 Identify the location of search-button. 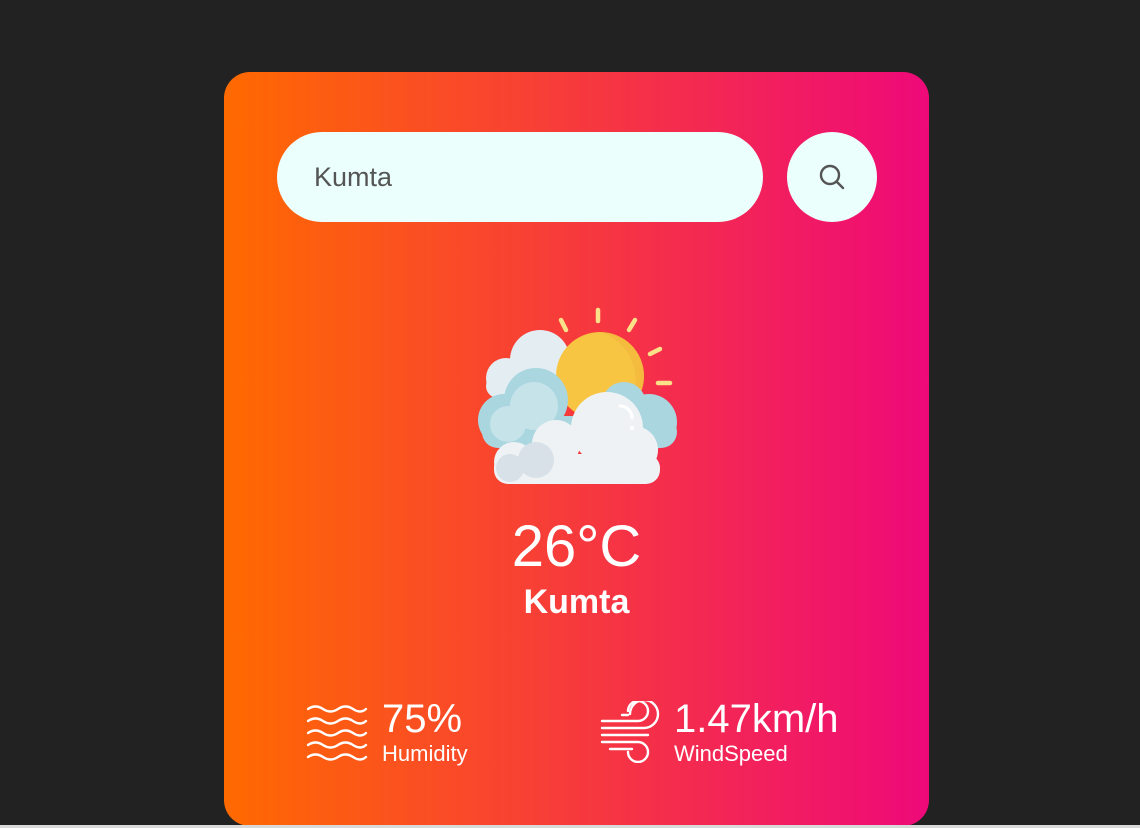
(832, 177).